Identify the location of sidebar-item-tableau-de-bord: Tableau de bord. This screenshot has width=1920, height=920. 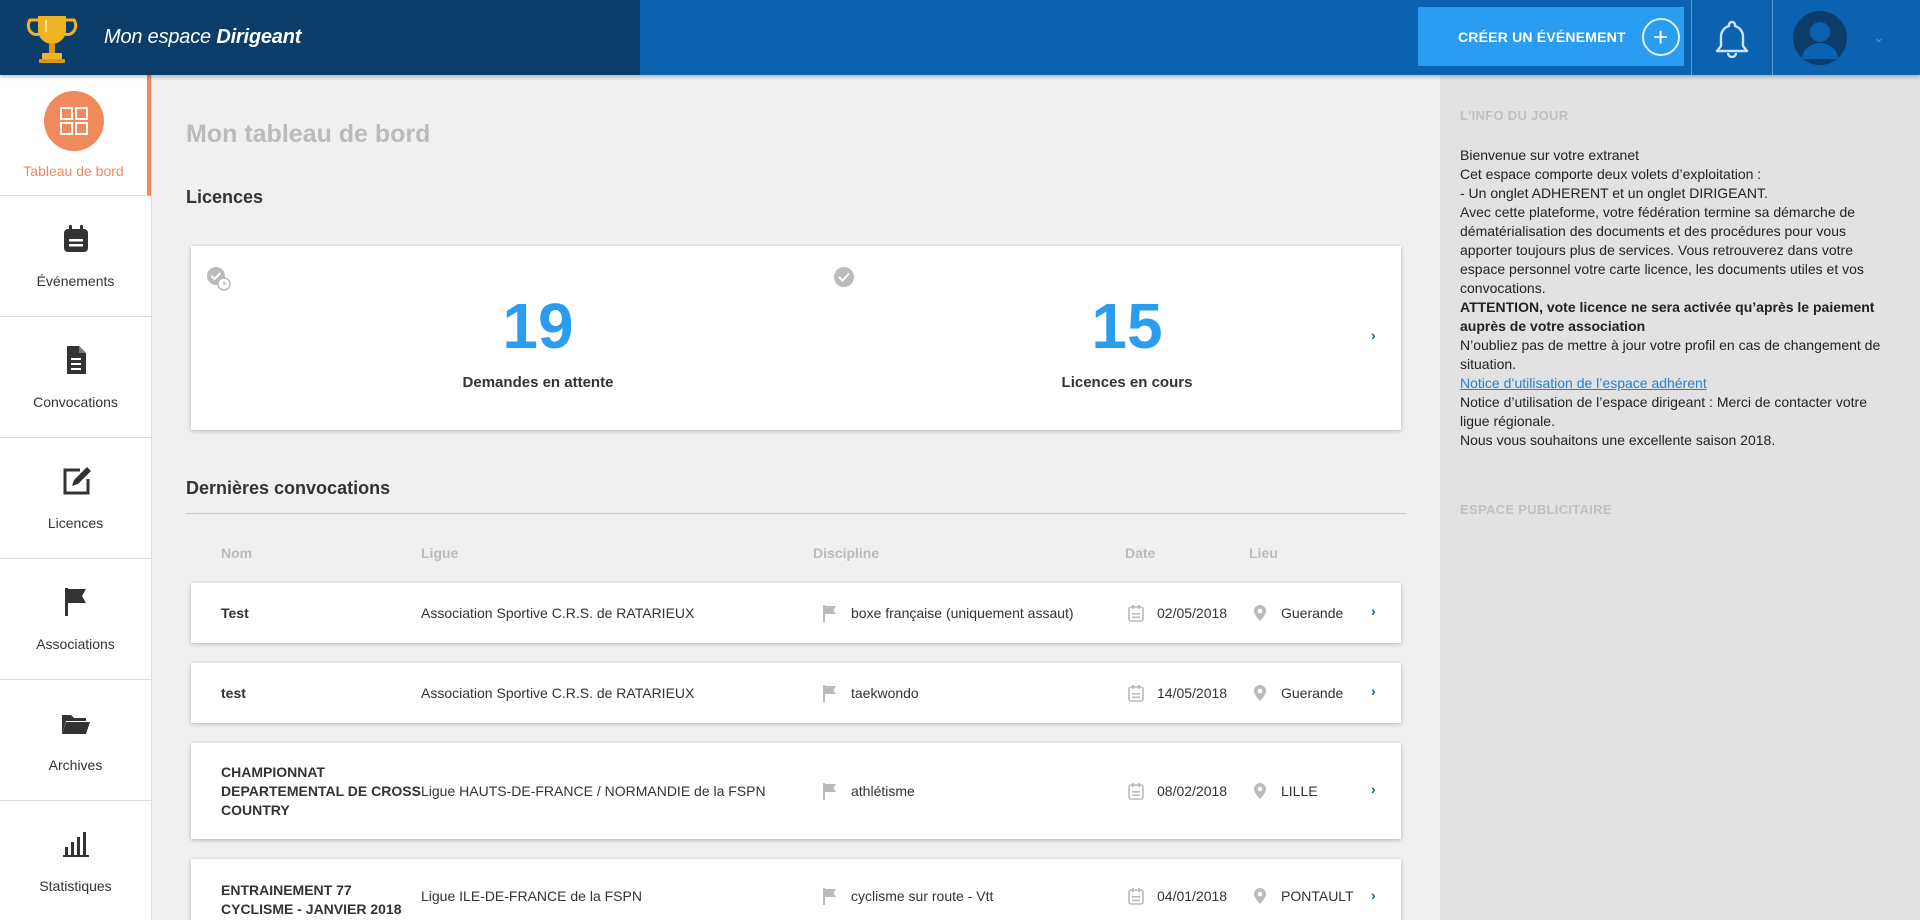
(75, 135).